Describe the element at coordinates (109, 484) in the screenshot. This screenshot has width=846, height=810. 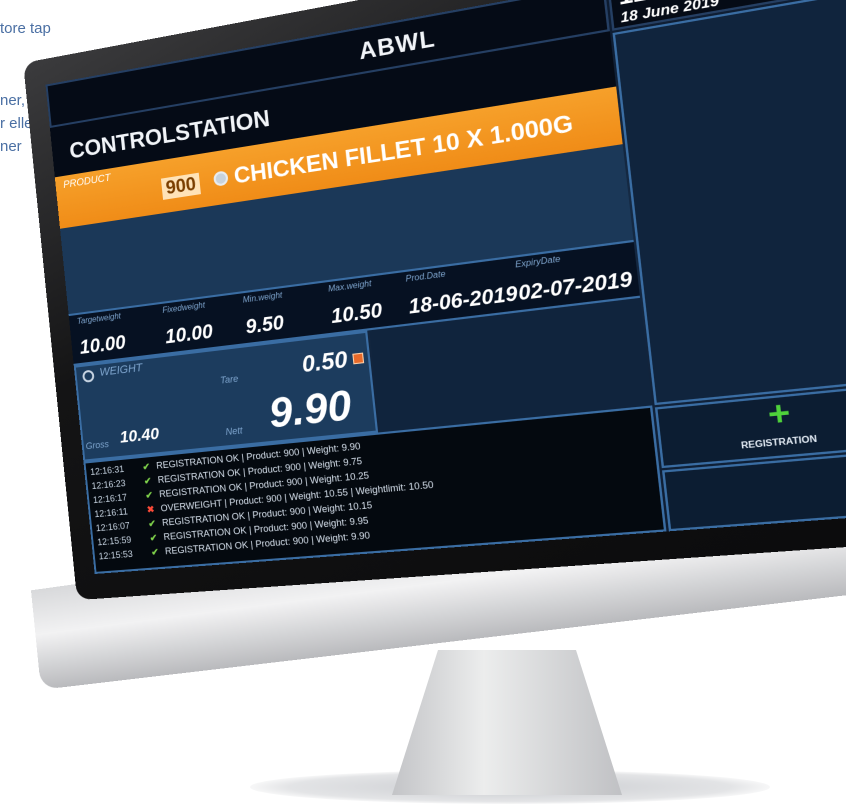
I see `log-time: 12:16:23` at that location.